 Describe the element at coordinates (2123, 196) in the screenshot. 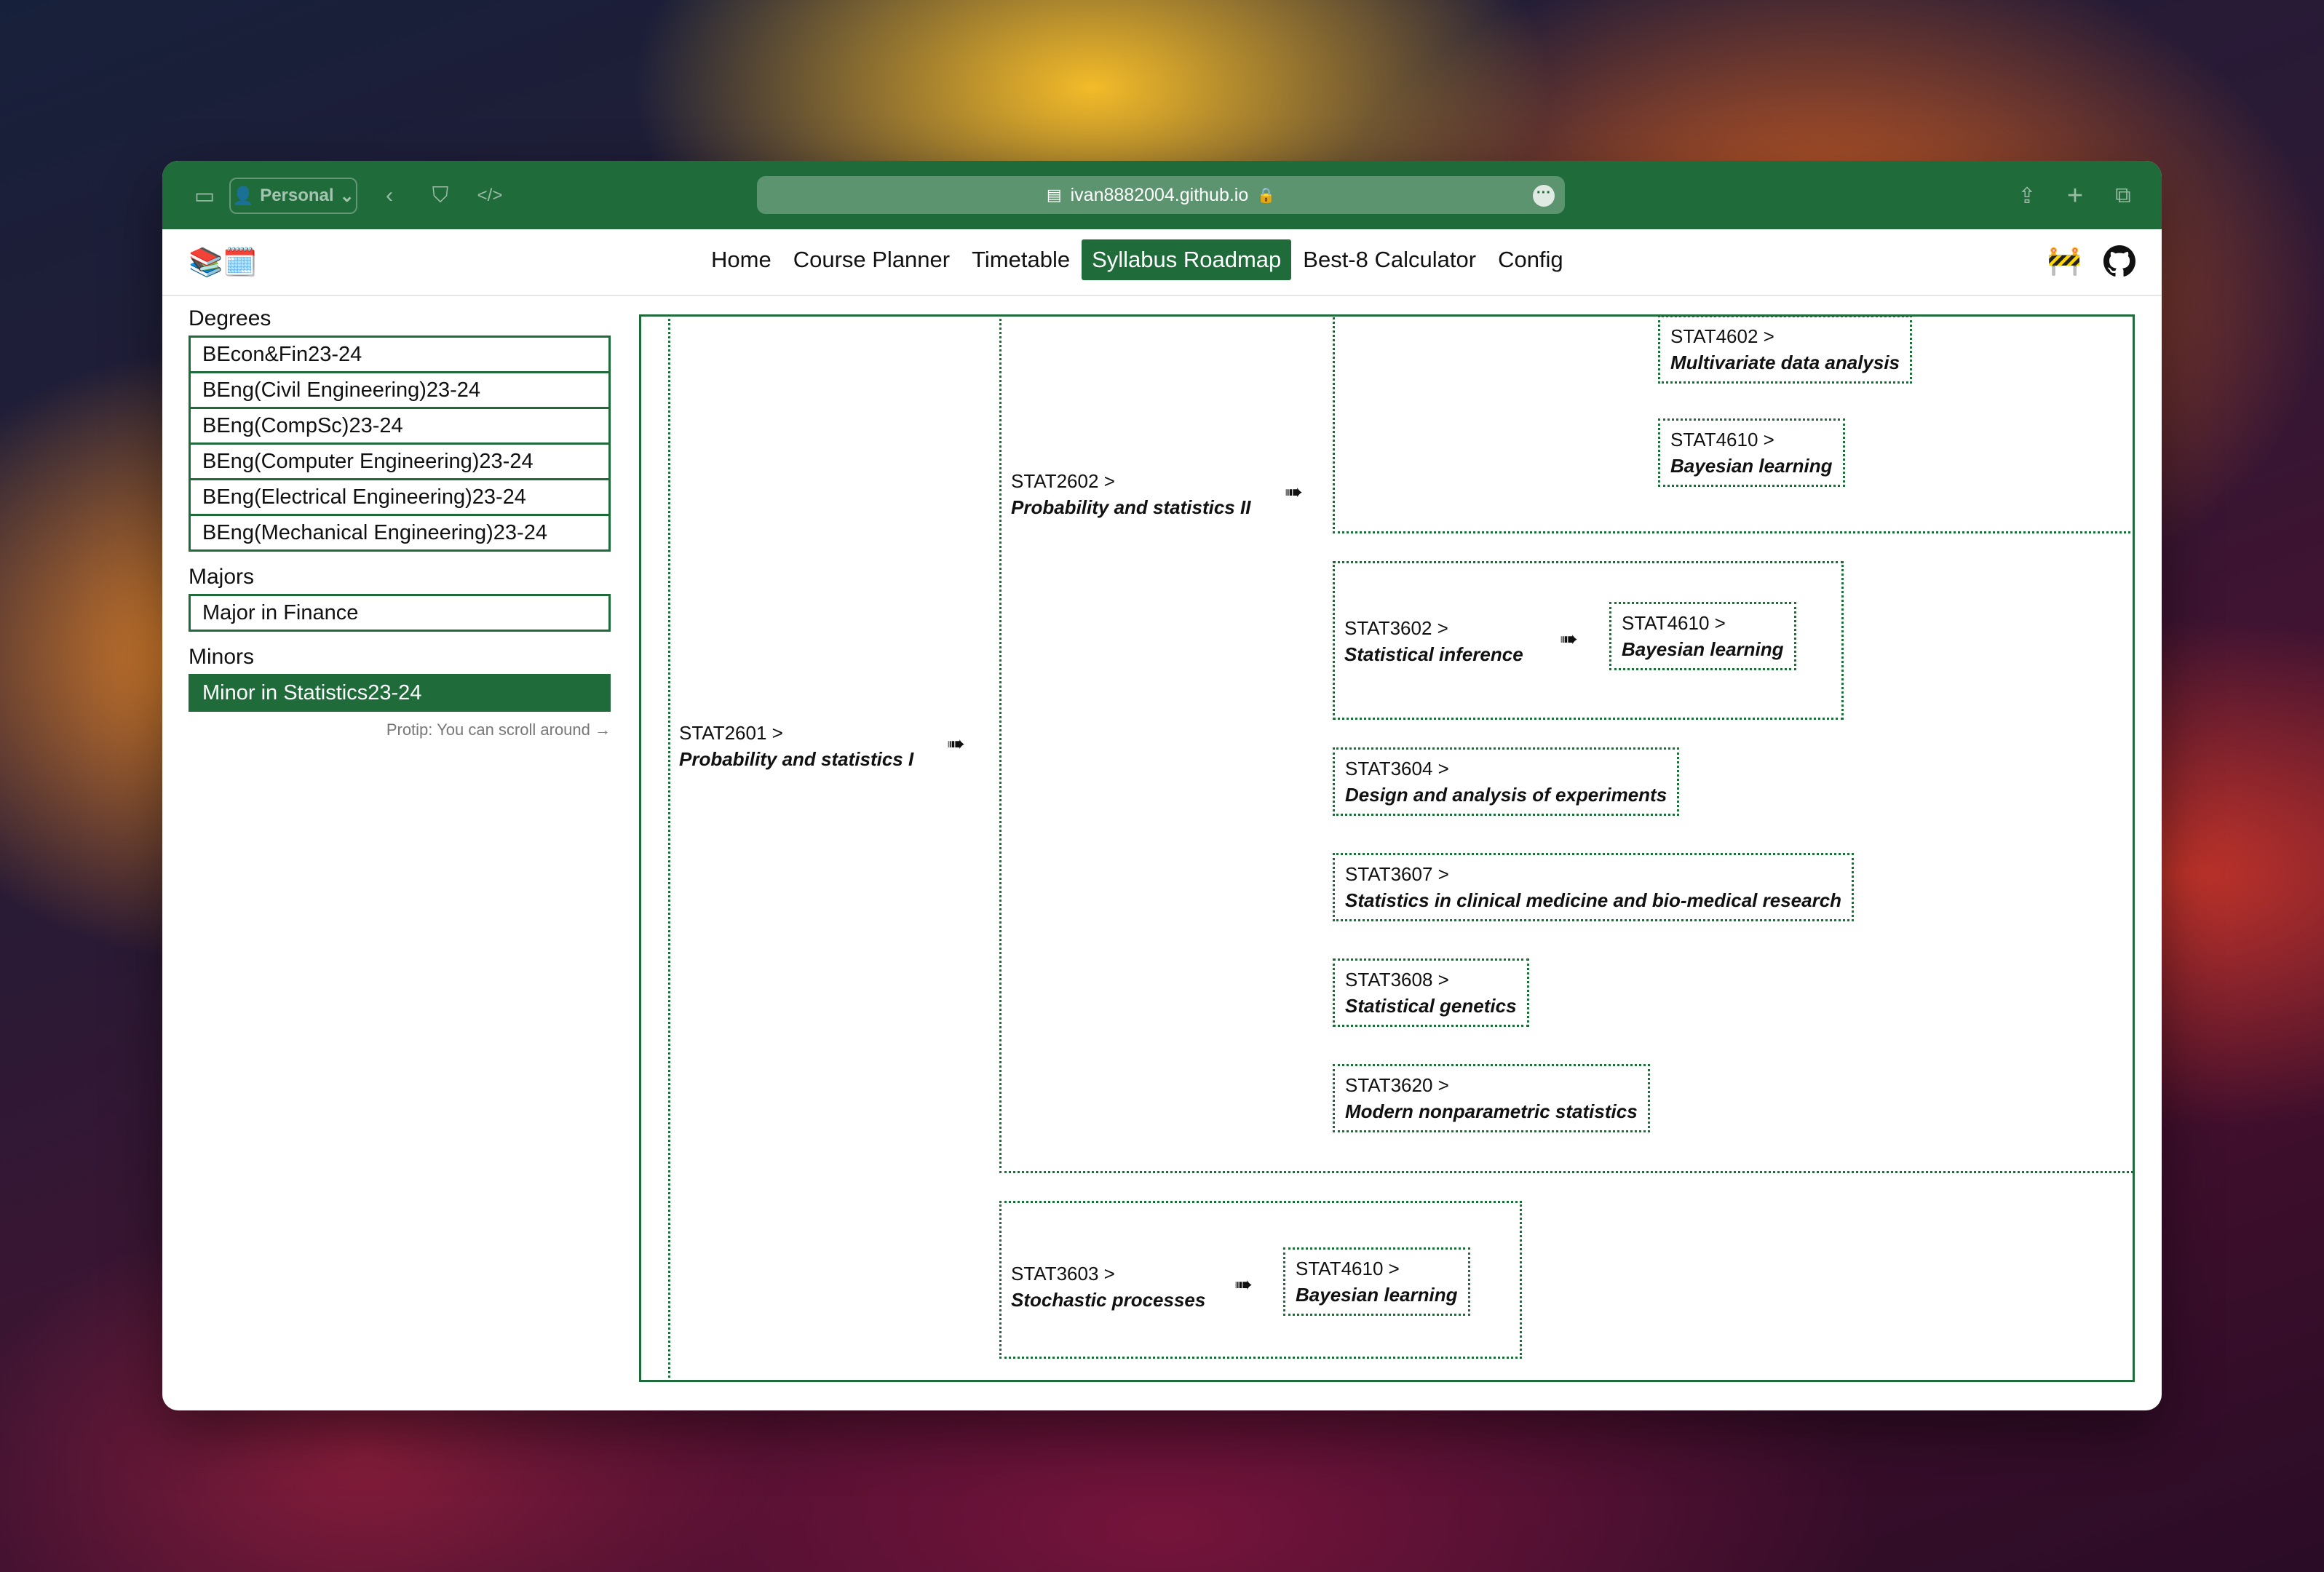

I see `tabs-overview-icon: ⧉` at that location.